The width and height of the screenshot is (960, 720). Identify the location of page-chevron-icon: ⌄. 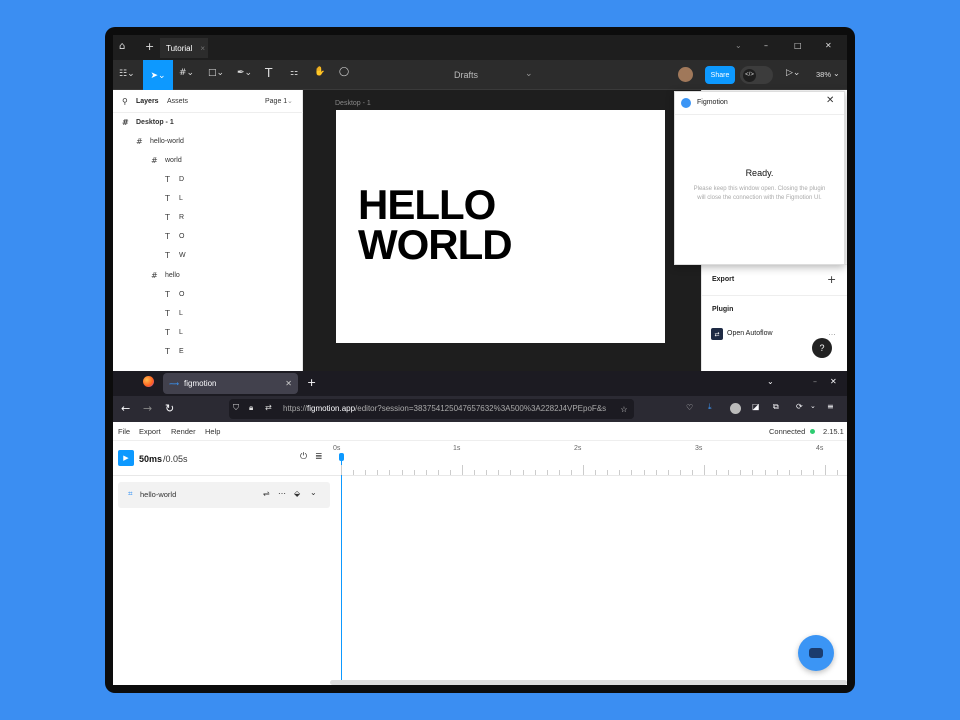
(290, 101).